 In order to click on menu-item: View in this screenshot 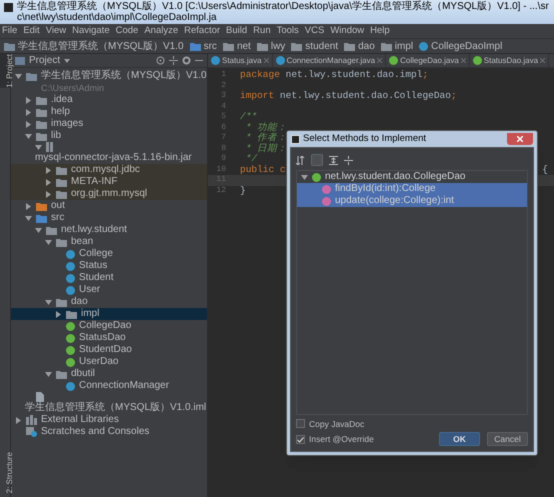, I will do `click(56, 31)`.